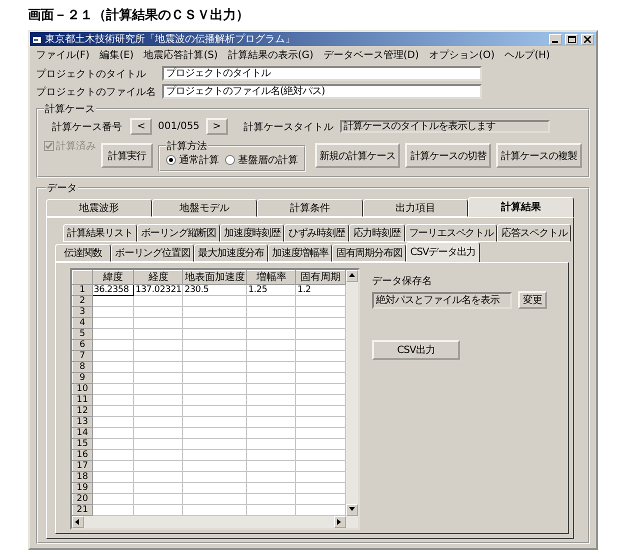 This screenshot has width=622, height=558. What do you see at coordinates (82, 455) in the screenshot?
I see `row-header: 16` at bounding box center [82, 455].